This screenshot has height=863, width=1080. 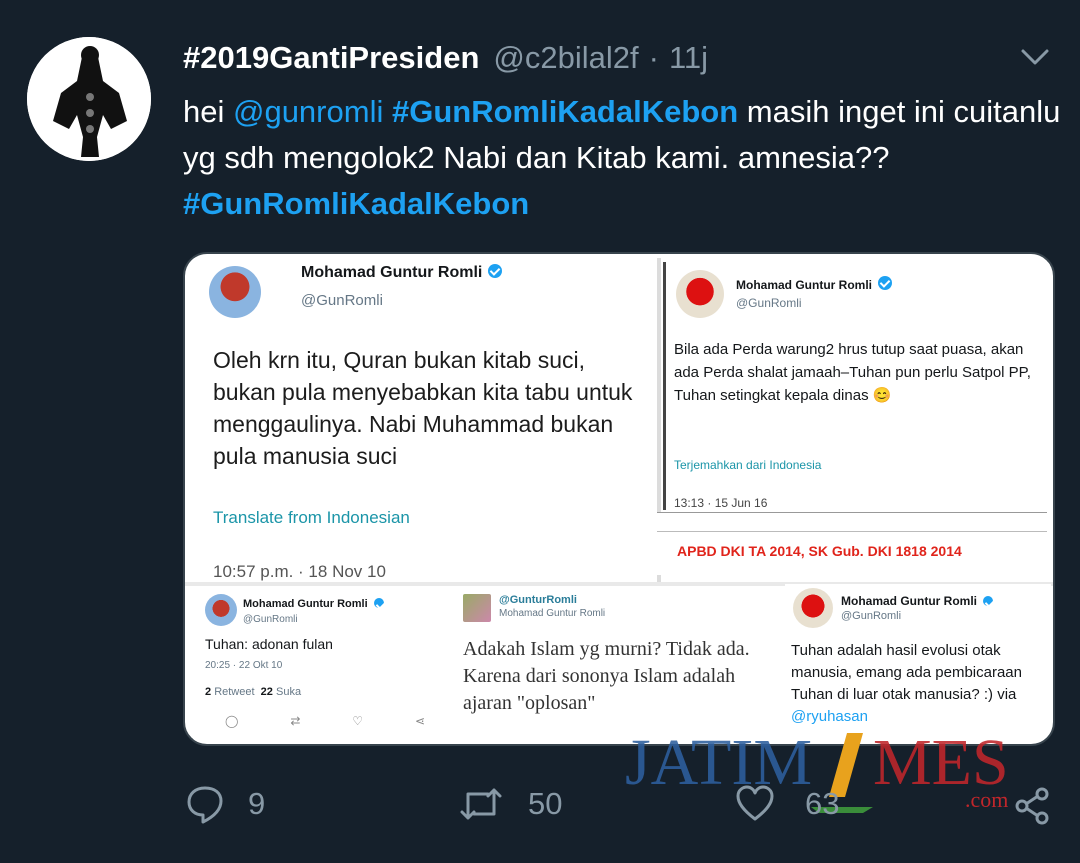 What do you see at coordinates (852, 525) in the screenshot?
I see `budget-table-row` at bounding box center [852, 525].